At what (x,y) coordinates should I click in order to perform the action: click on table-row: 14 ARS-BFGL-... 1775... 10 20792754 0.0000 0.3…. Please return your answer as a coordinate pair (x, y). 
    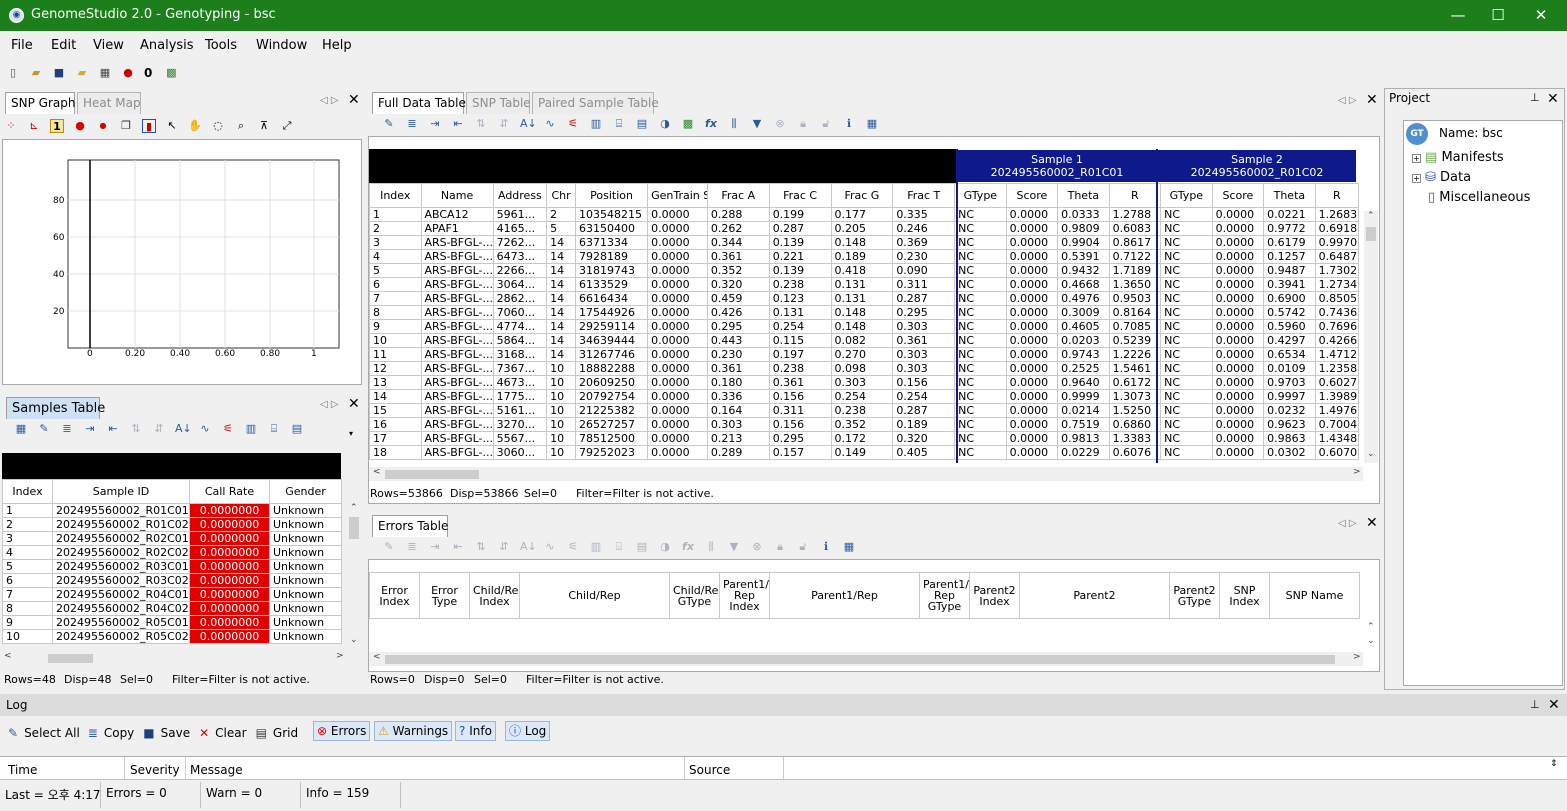
    Looking at the image, I should click on (864, 396).